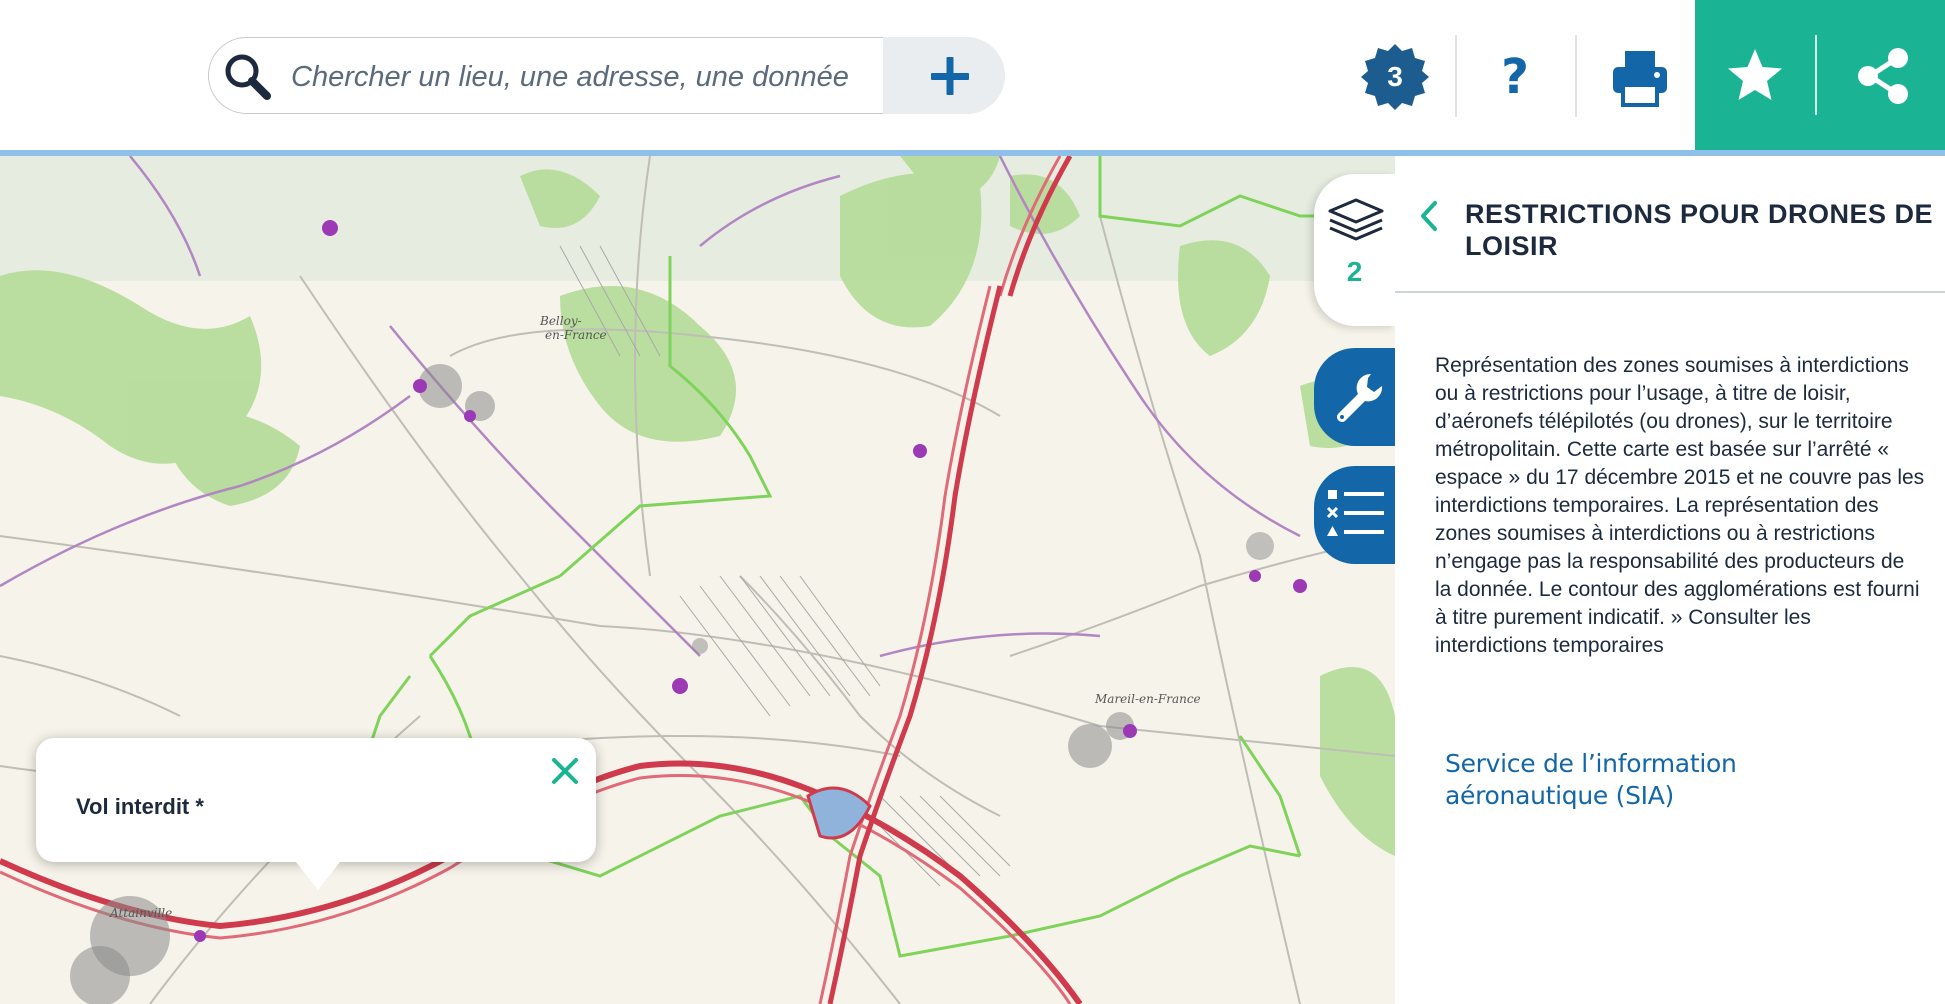 The height and width of the screenshot is (1004, 1945). Describe the element at coordinates (561, 321) in the screenshot. I see `map-town-label: Belloy-` at that location.